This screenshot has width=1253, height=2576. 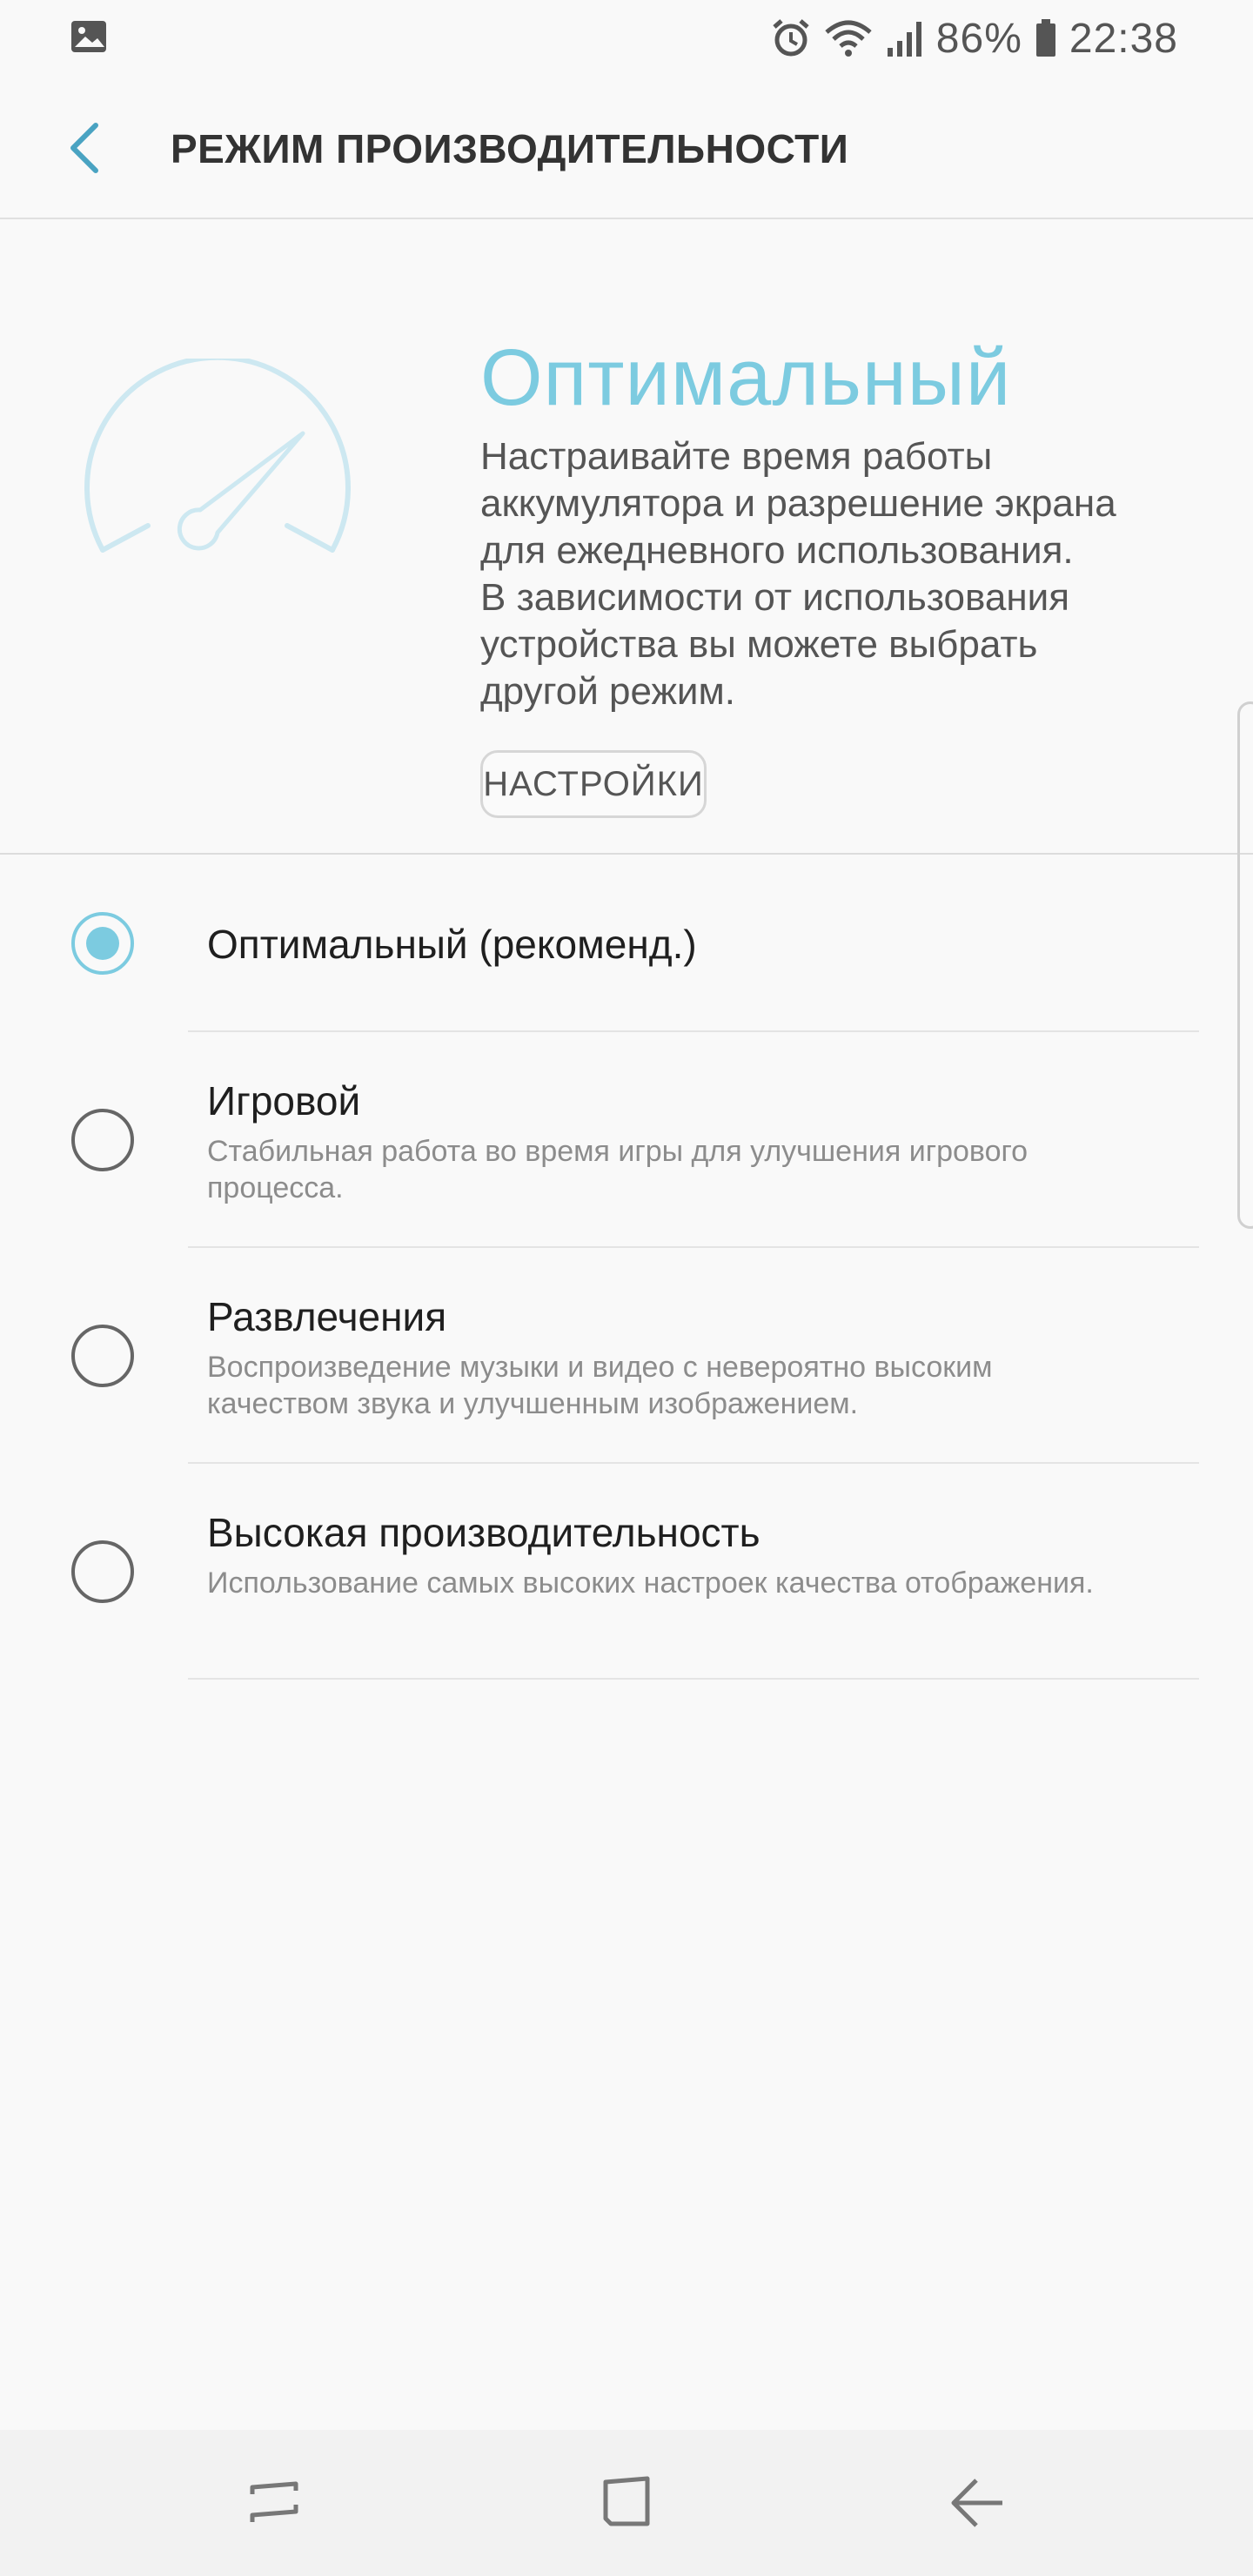 I want to click on home-icon, so click(x=626, y=2503).